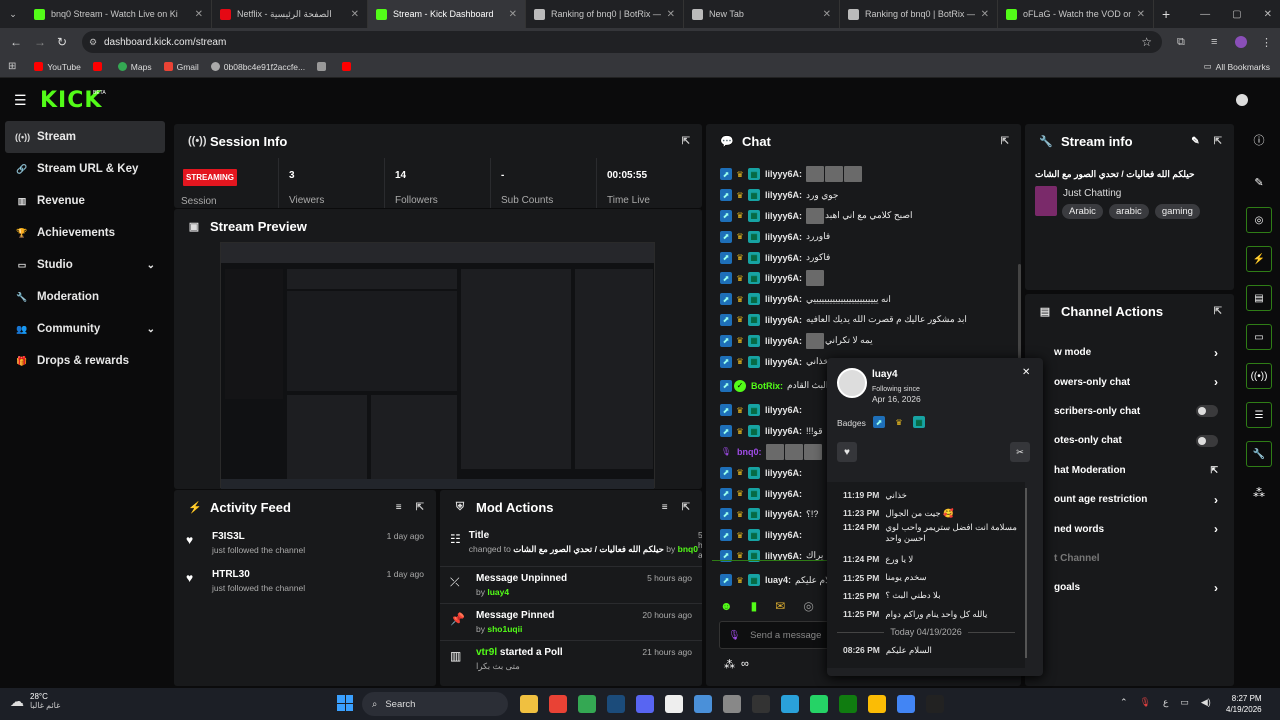 This screenshot has width=1280, height=720. I want to click on emote-button-icon: ☻, so click(726, 606).